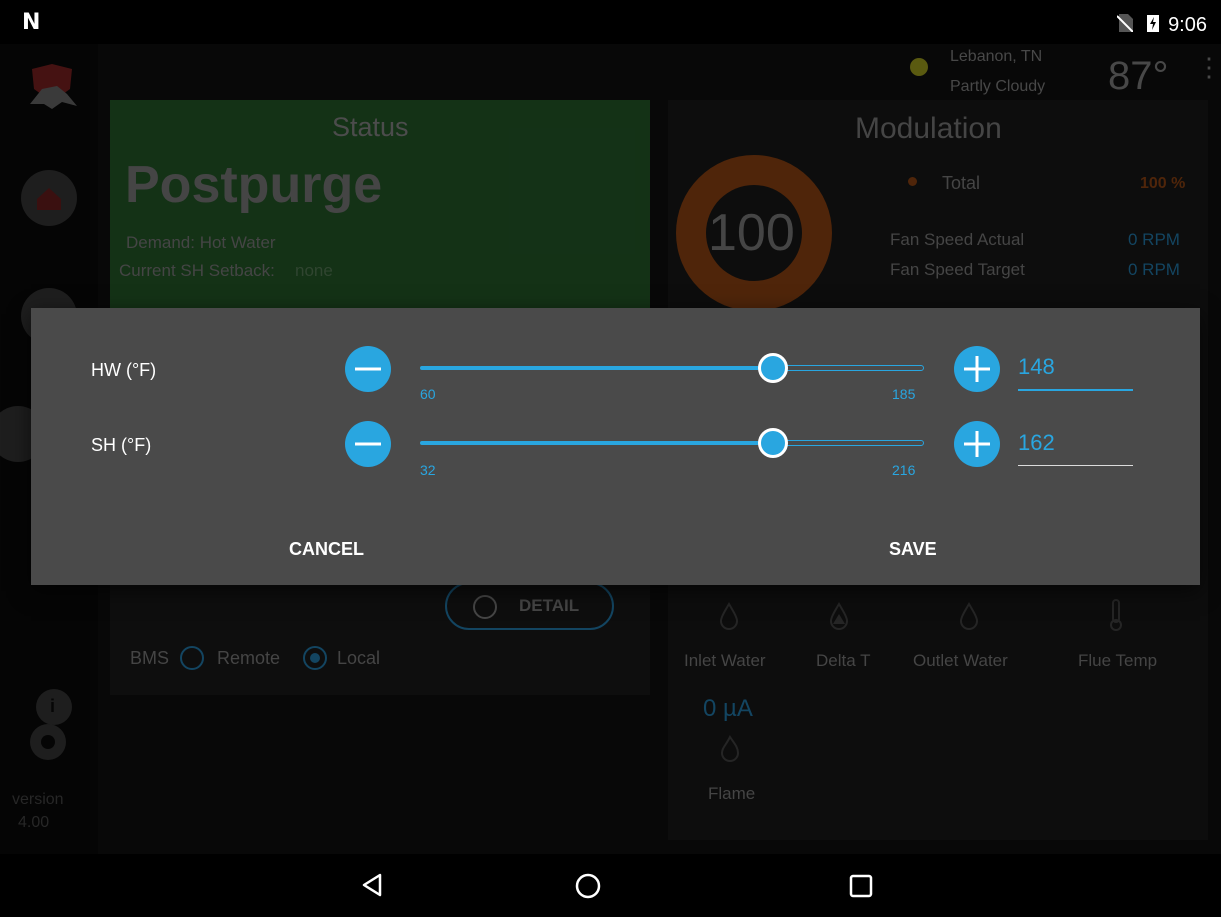  I want to click on n-notification-icon: N, so click(31, 22).